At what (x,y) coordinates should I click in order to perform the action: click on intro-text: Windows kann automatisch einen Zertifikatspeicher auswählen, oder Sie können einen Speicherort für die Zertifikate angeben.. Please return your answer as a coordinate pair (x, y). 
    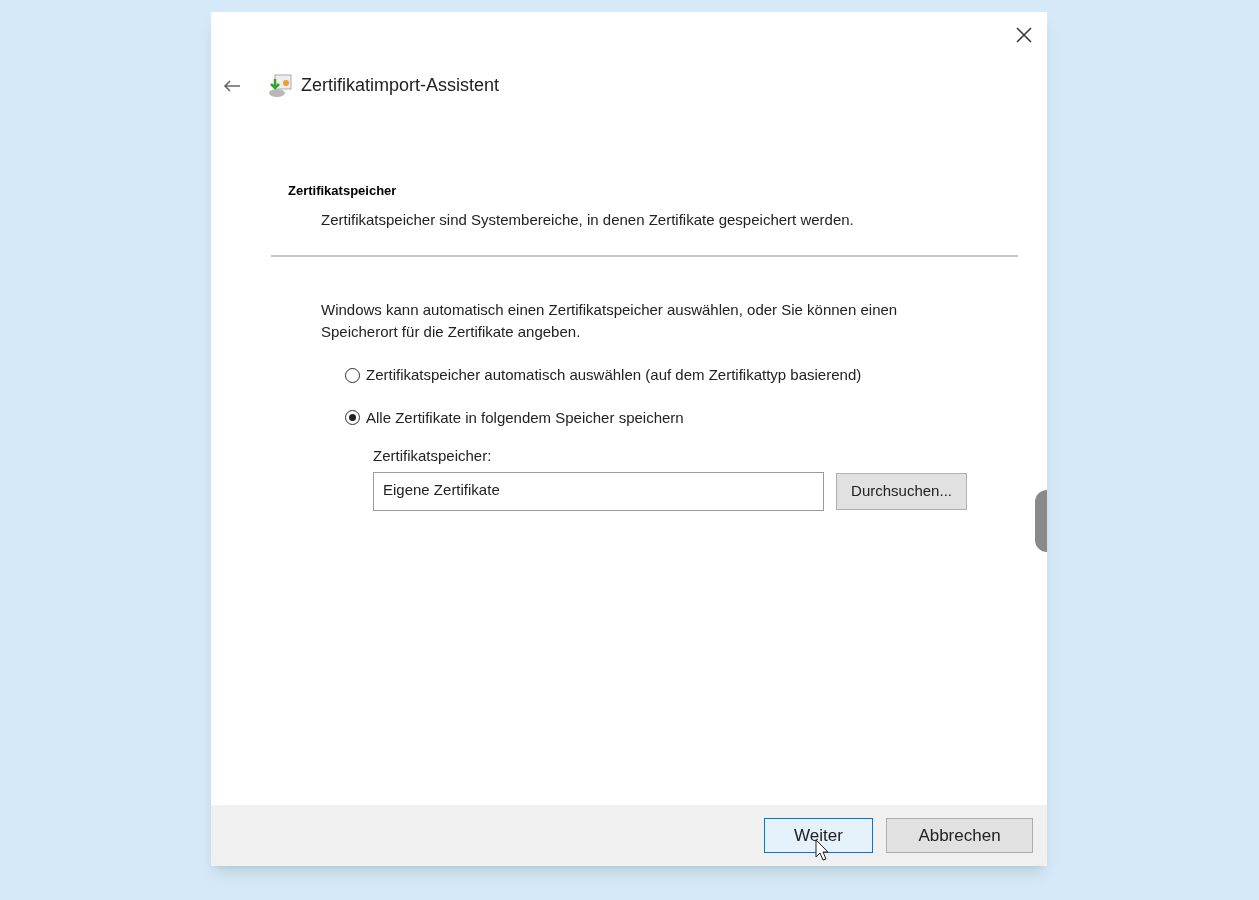
    Looking at the image, I should click on (610, 321).